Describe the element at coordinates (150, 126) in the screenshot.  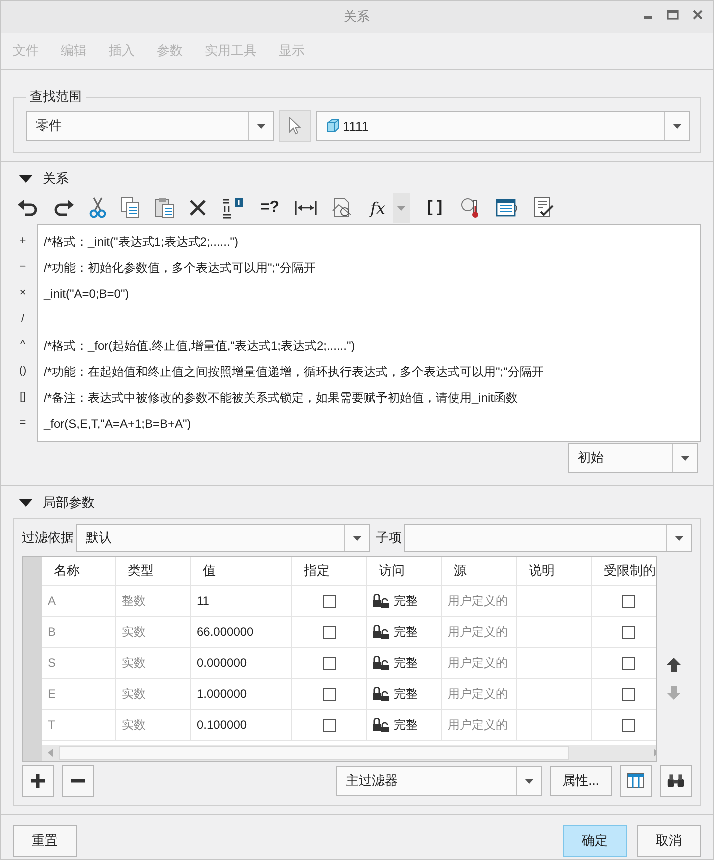
I see `scope-dropdown: 零件` at that location.